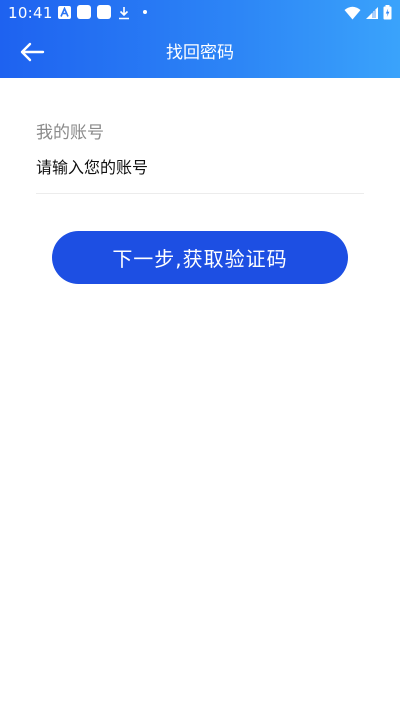  I want to click on status-bar: 10:41, so click(200, 13).